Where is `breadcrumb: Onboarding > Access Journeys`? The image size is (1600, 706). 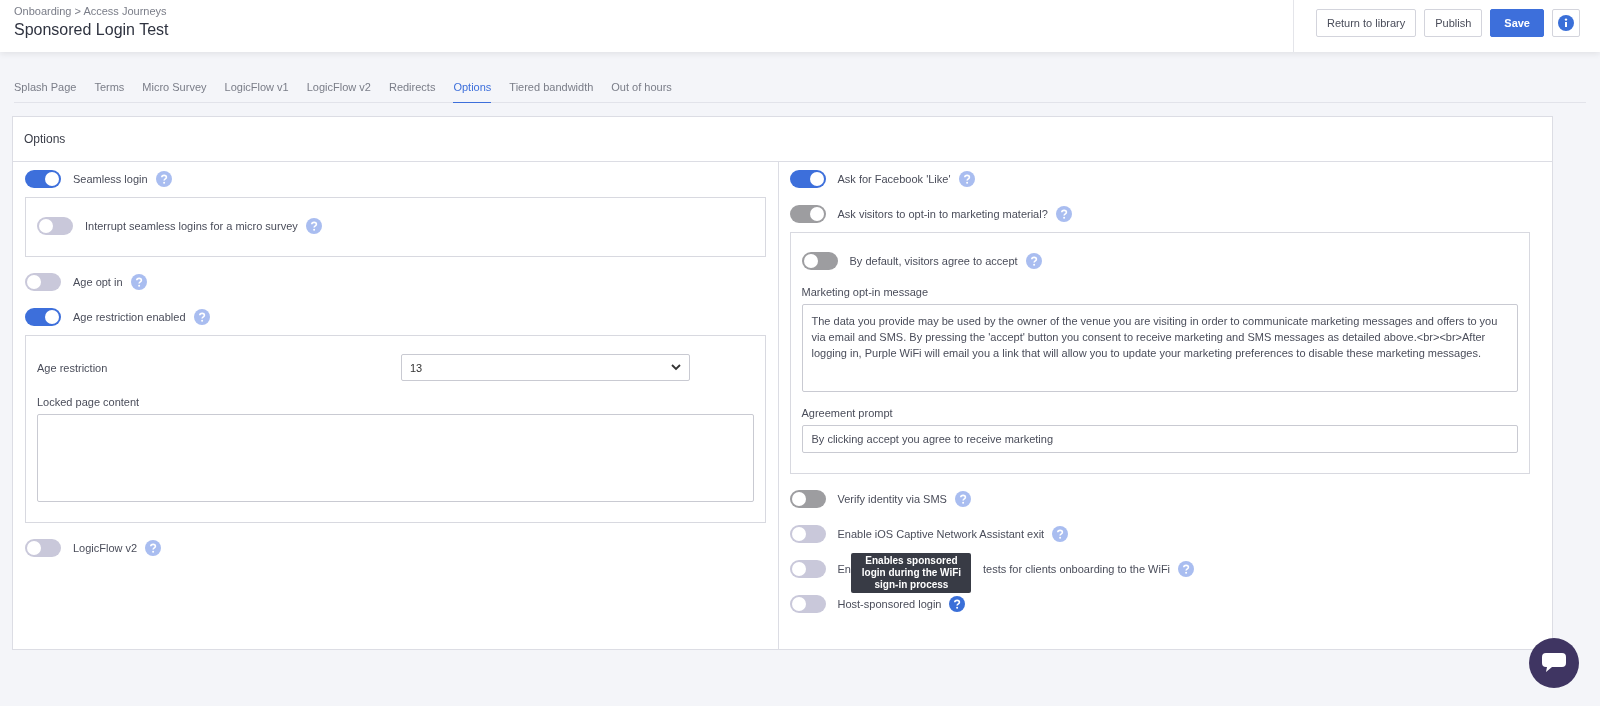 breadcrumb: Onboarding > Access Journeys is located at coordinates (91, 11).